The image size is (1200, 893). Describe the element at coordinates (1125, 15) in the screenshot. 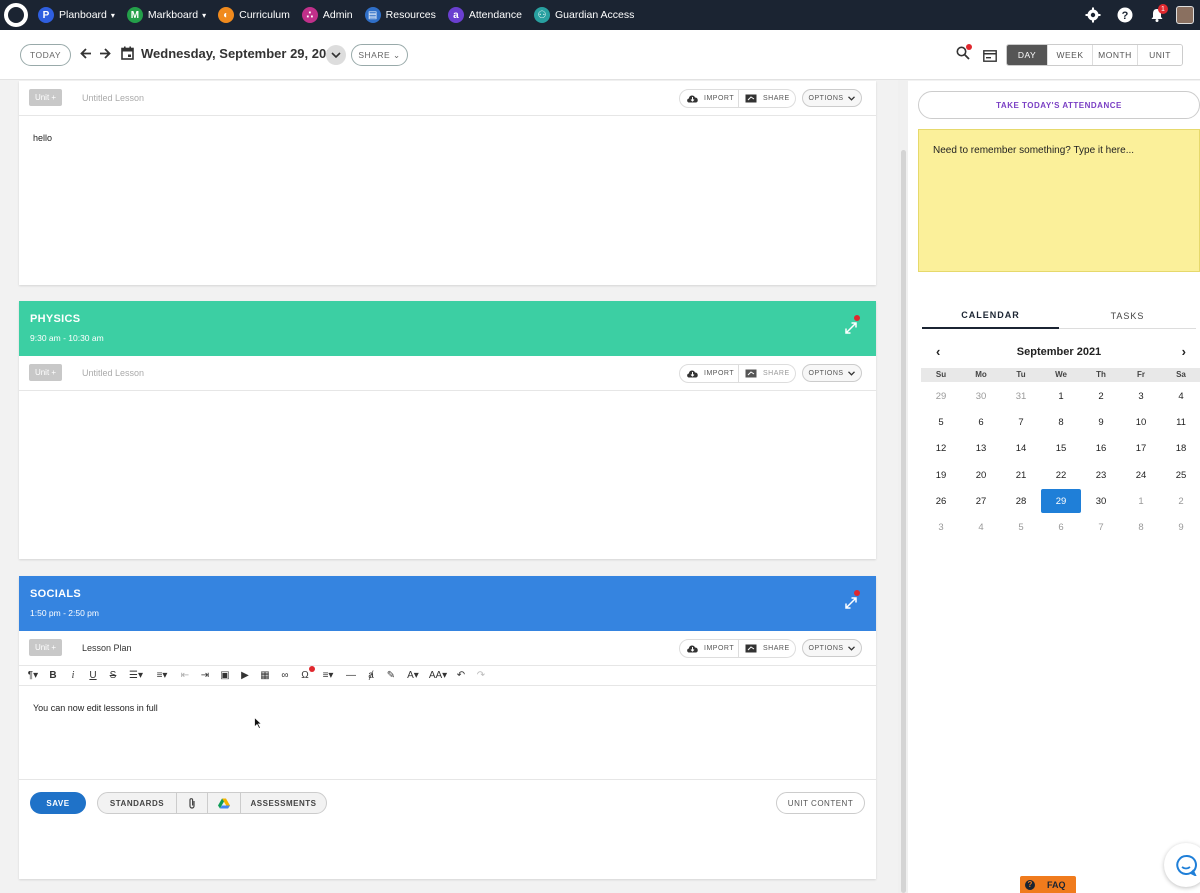

I see `help-icon: ?` at that location.